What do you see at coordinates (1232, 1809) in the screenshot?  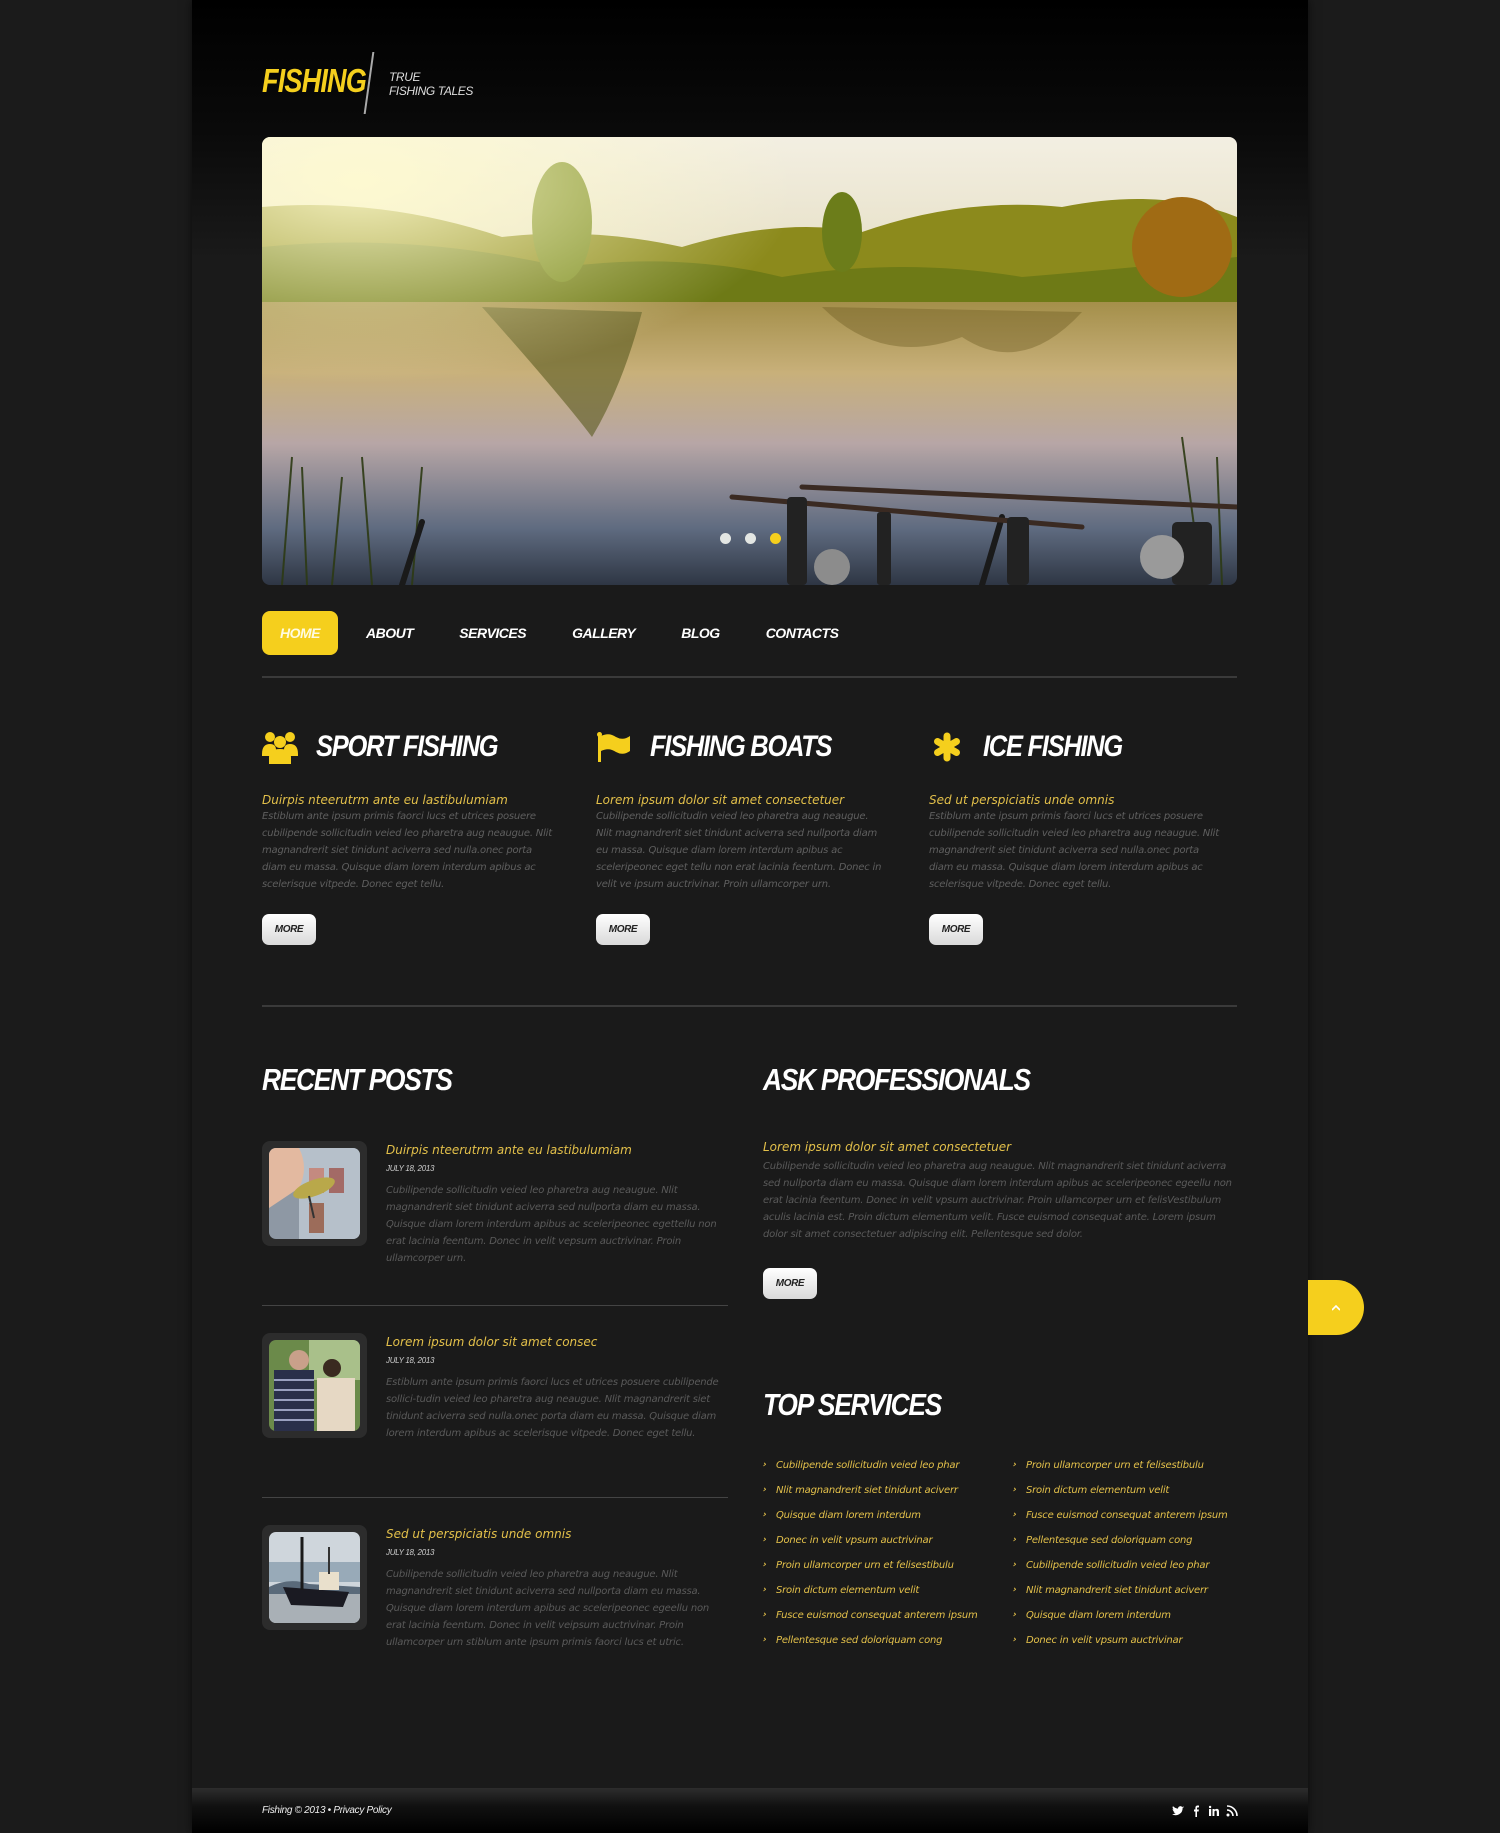 I see `rss-icon` at bounding box center [1232, 1809].